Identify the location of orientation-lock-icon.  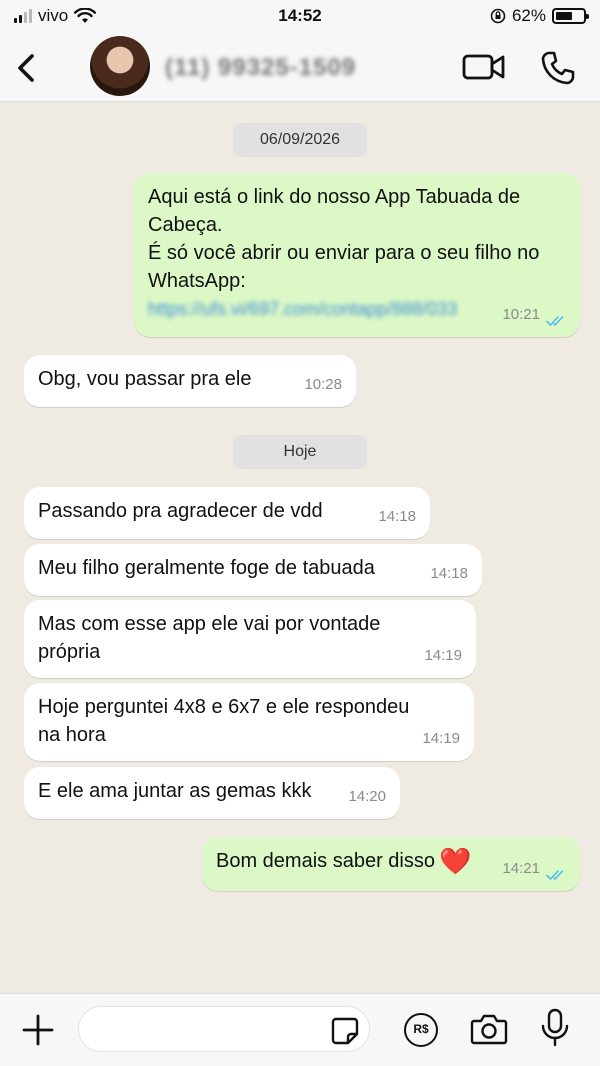
(498, 16).